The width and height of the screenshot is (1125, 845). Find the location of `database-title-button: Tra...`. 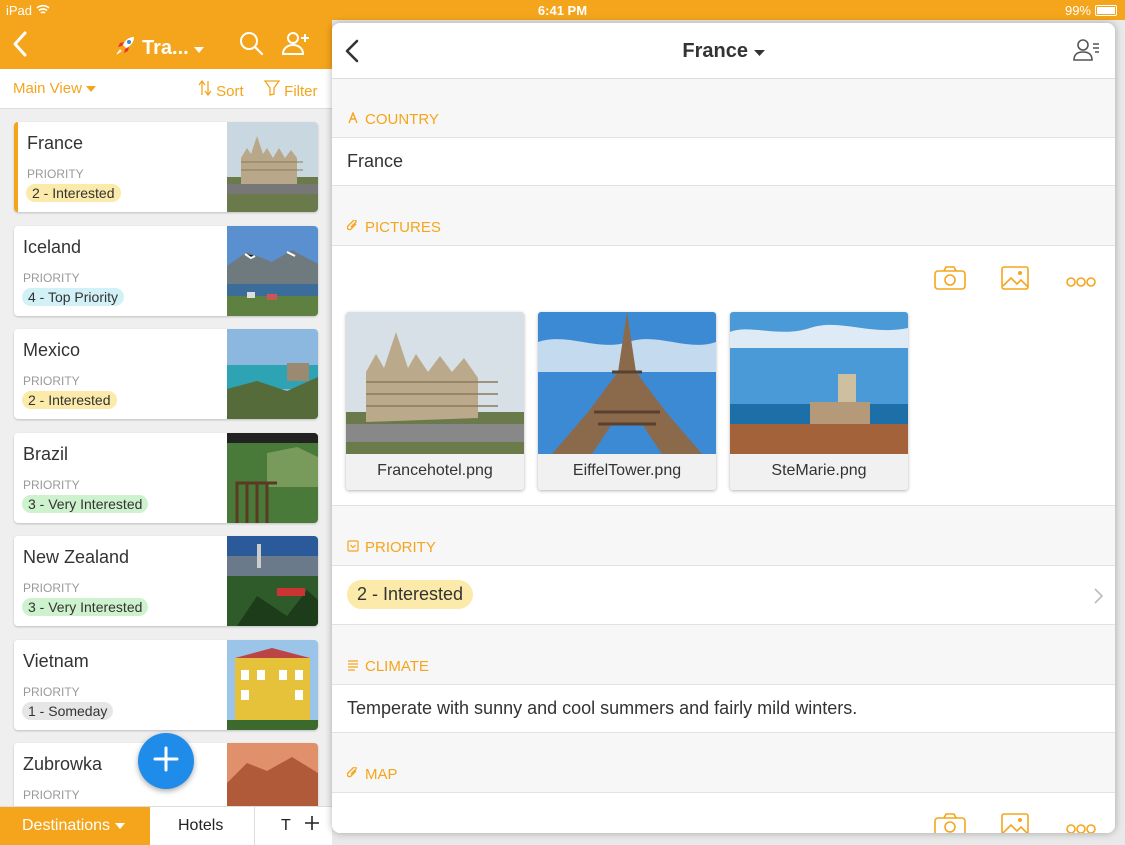

database-title-button: Tra... is located at coordinates (159, 48).